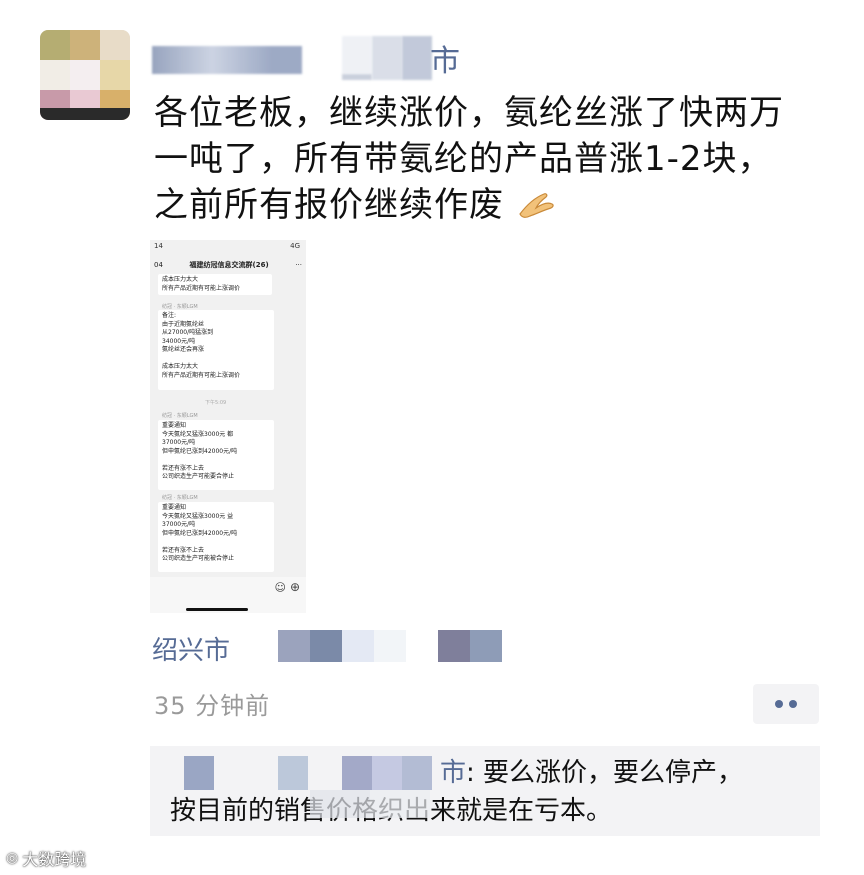 The width and height of the screenshot is (864, 875). I want to click on logo-icon: ◎, so click(12, 858).